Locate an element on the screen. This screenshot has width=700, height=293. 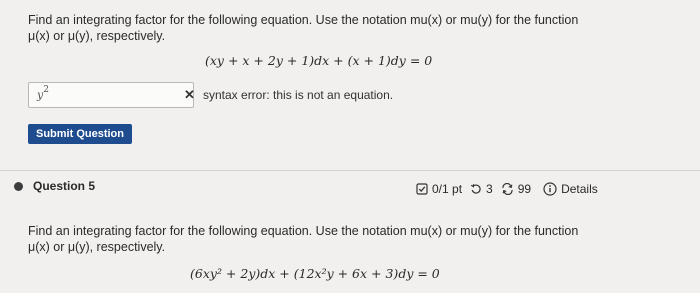
retry-icon is located at coordinates (476, 189).